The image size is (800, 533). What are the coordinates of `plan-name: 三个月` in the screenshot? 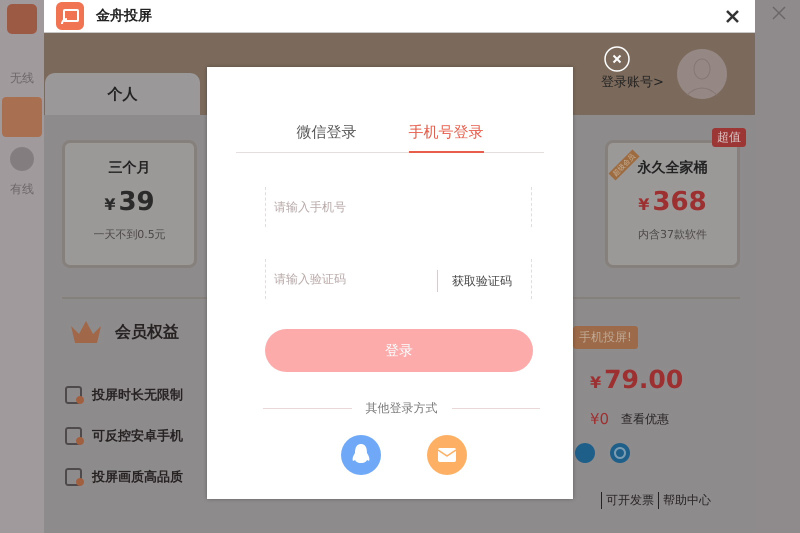 It's located at (129, 168).